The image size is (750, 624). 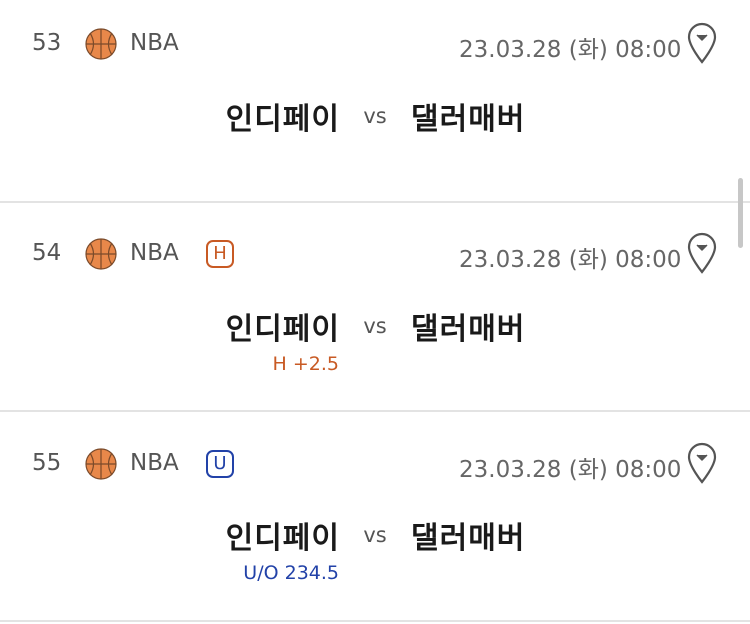 I want to click on handicap-value: H +2.5, so click(x=305, y=364).